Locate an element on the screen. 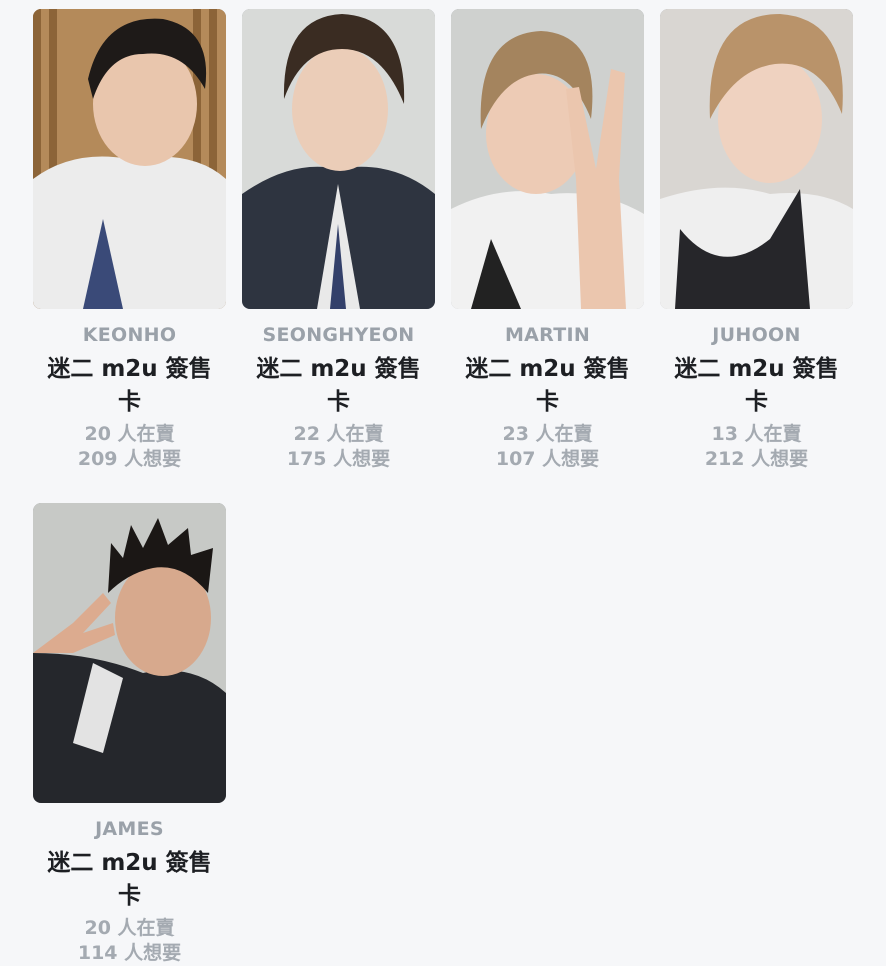 The image size is (886, 966). member-name: JAMES is located at coordinates (129, 829).